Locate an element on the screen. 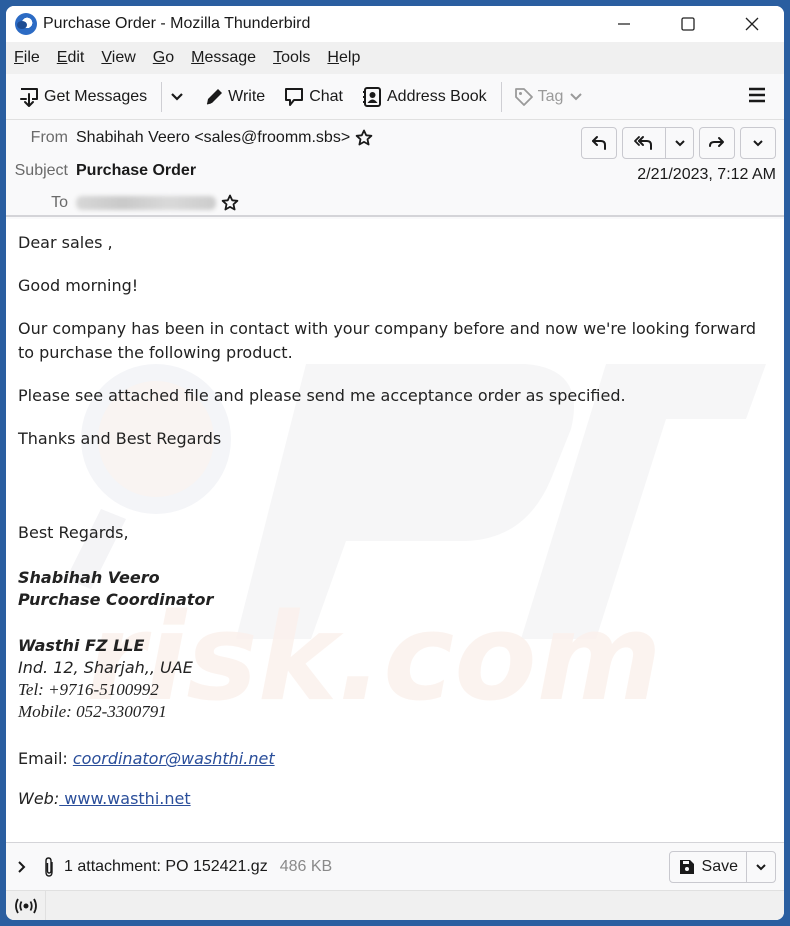 This screenshot has width=790, height=926. email-link: coordinator@washthi.net is located at coordinates (174, 758).